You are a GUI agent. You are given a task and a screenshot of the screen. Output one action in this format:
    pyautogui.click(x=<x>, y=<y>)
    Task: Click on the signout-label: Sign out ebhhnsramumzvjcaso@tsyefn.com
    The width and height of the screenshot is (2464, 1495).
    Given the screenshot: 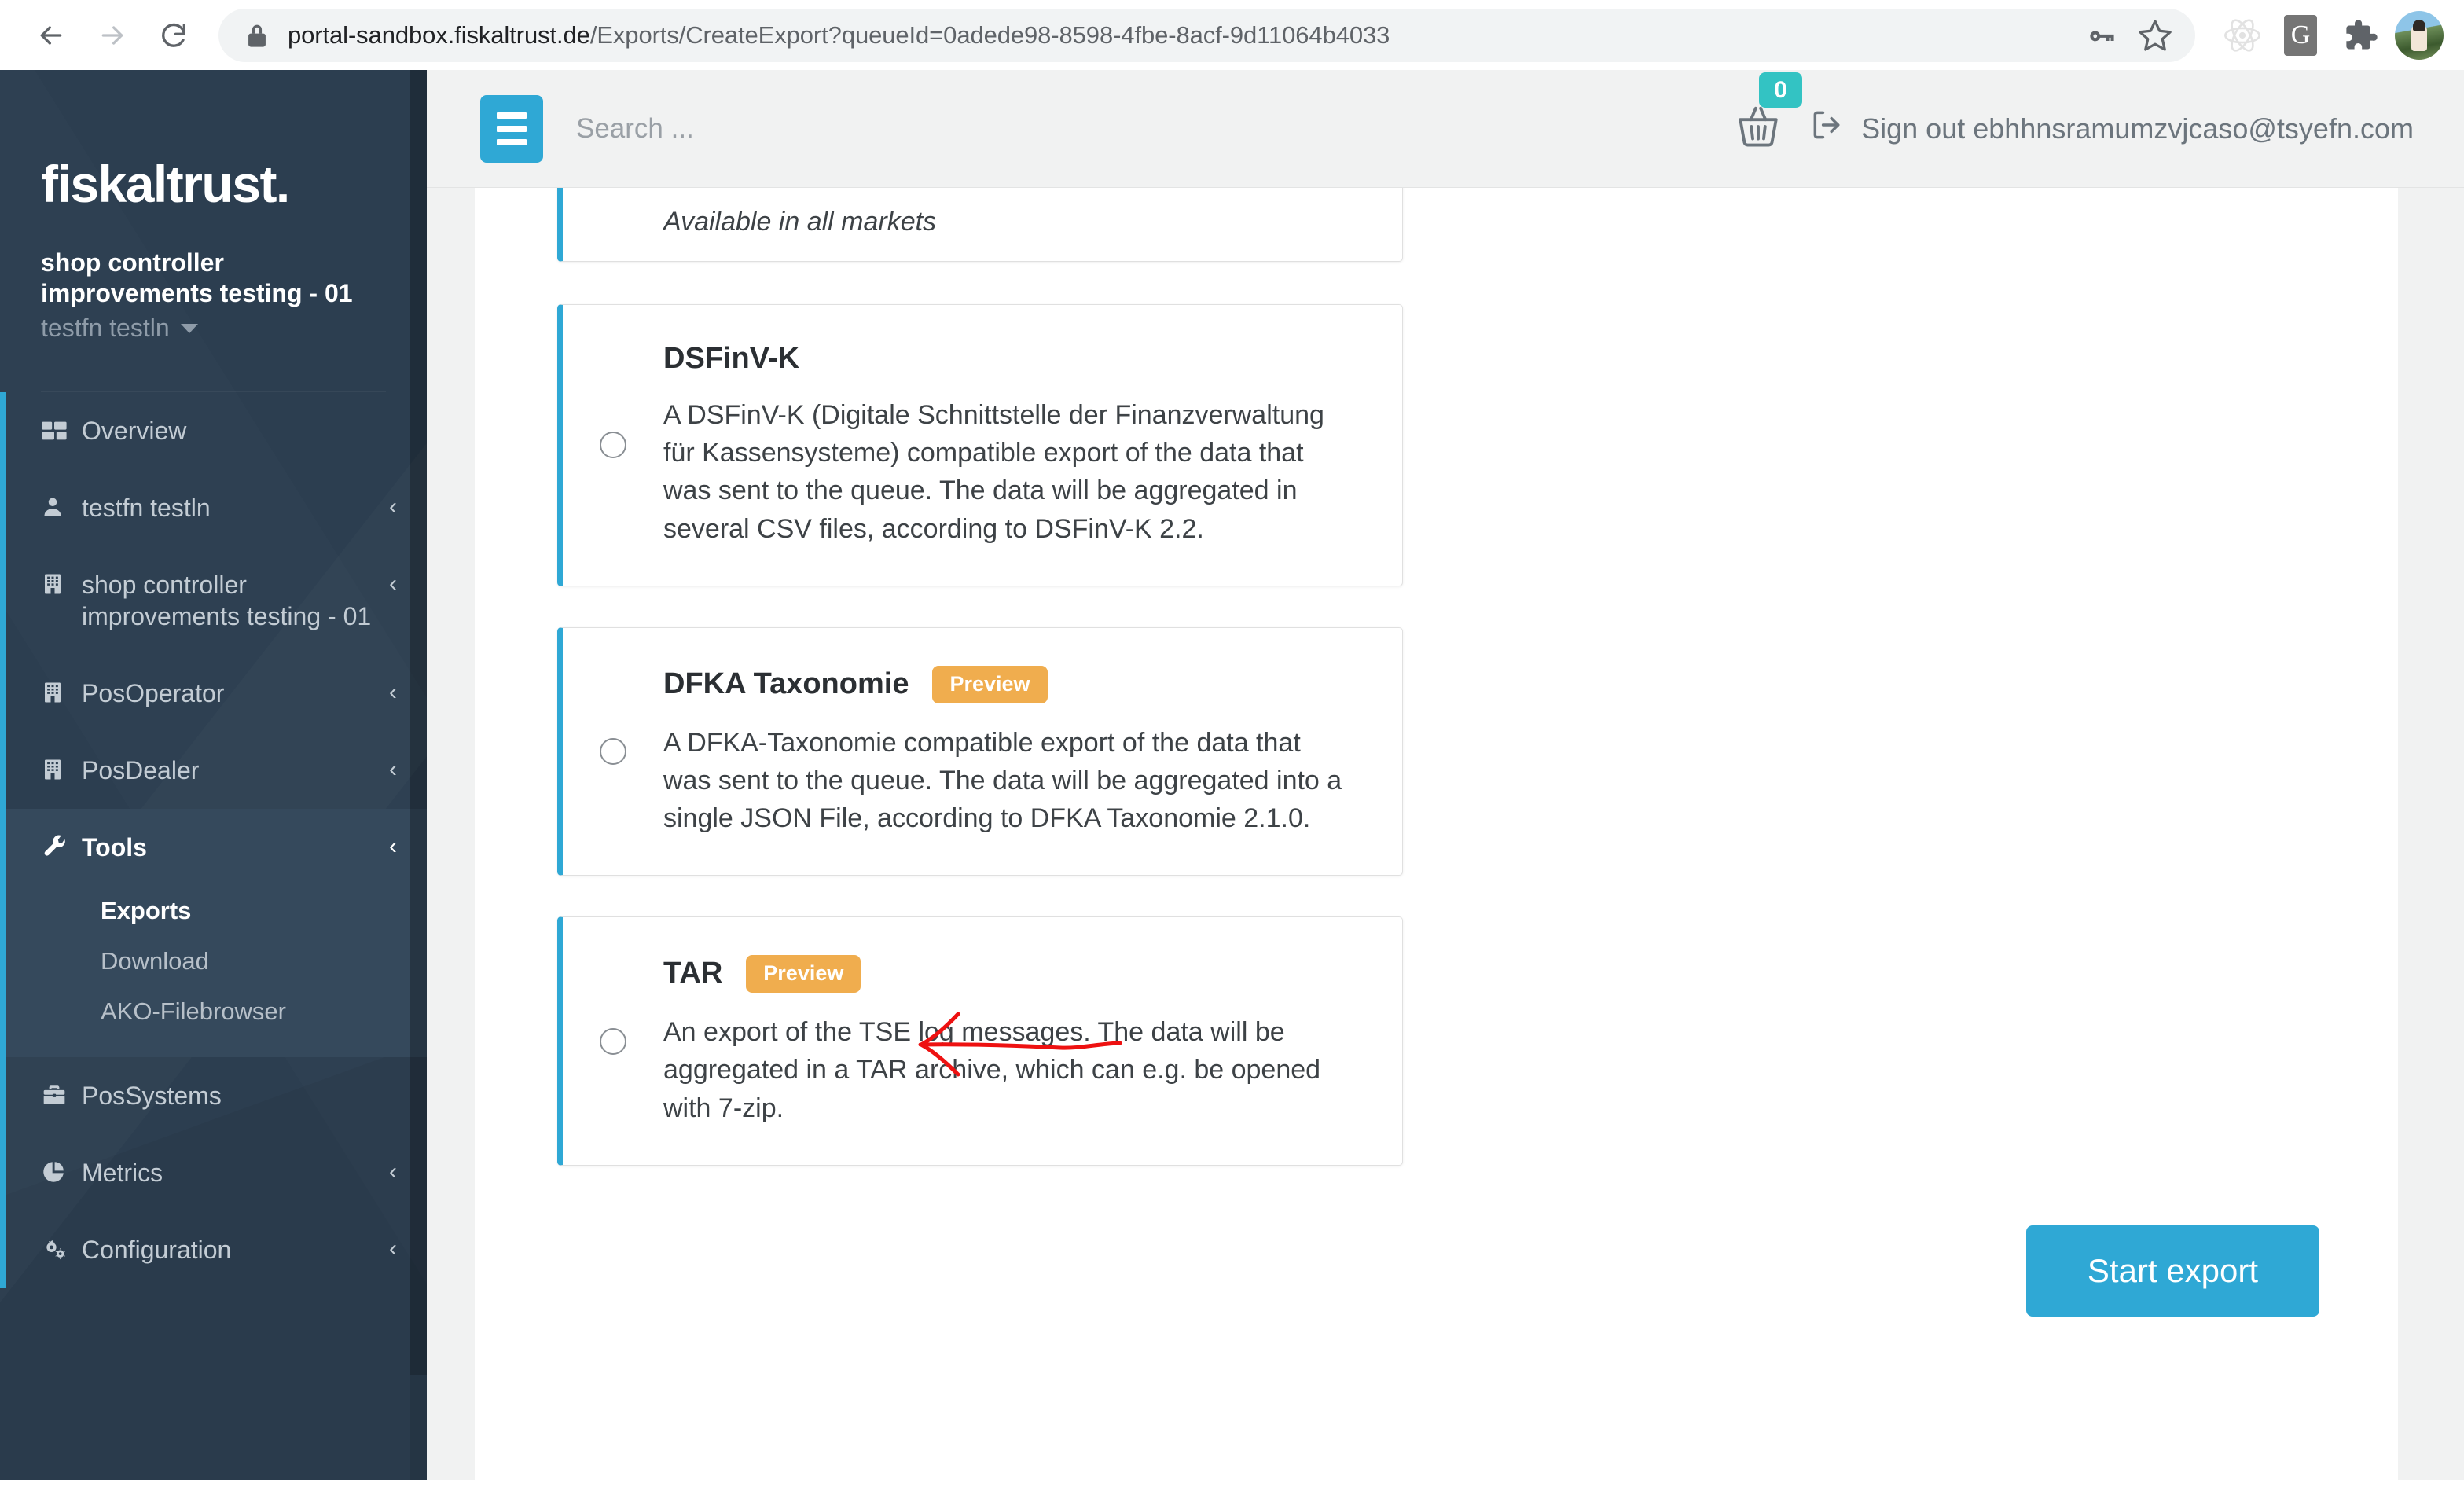 What is the action you would take?
    pyautogui.click(x=2137, y=128)
    